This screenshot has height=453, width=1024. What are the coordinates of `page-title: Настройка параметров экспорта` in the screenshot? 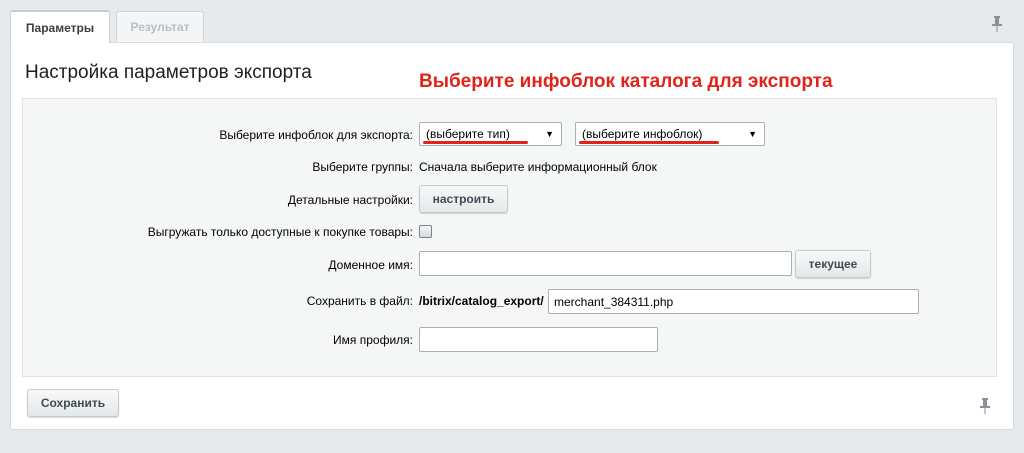 It's located at (168, 72).